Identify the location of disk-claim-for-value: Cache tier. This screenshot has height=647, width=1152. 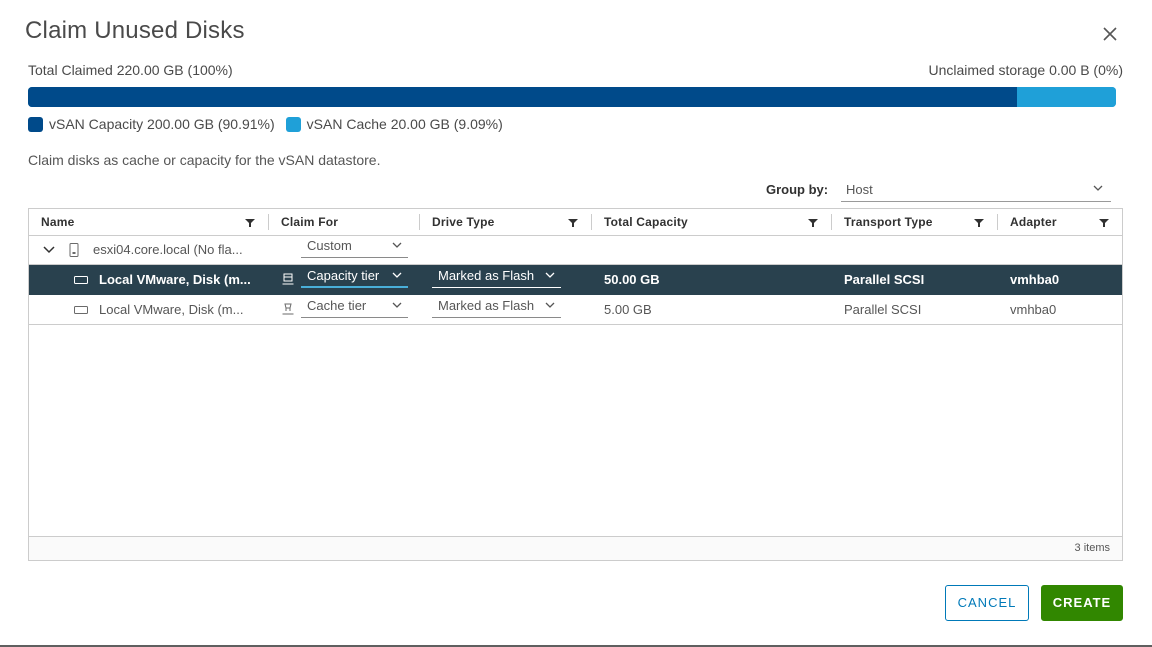
(337, 305).